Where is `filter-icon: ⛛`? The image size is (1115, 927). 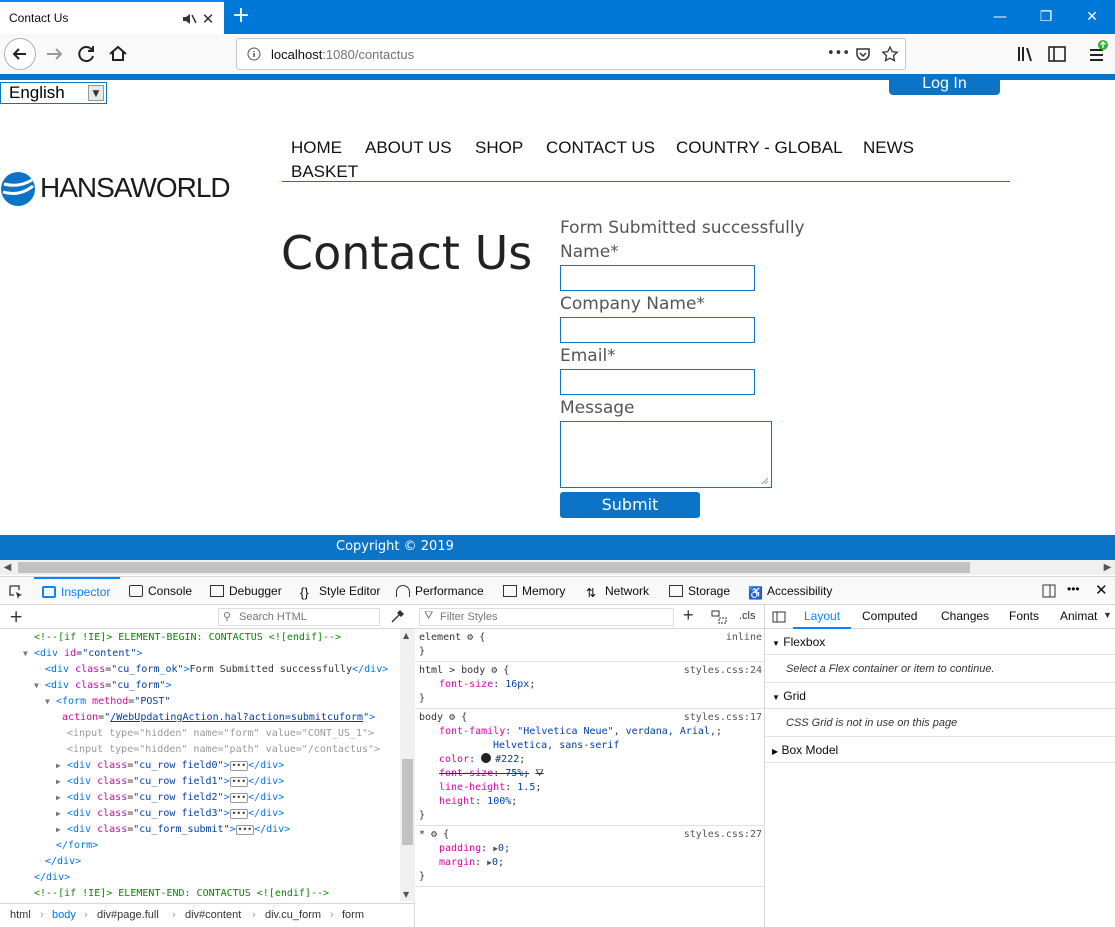
filter-icon: ⛛ is located at coordinates (539, 773).